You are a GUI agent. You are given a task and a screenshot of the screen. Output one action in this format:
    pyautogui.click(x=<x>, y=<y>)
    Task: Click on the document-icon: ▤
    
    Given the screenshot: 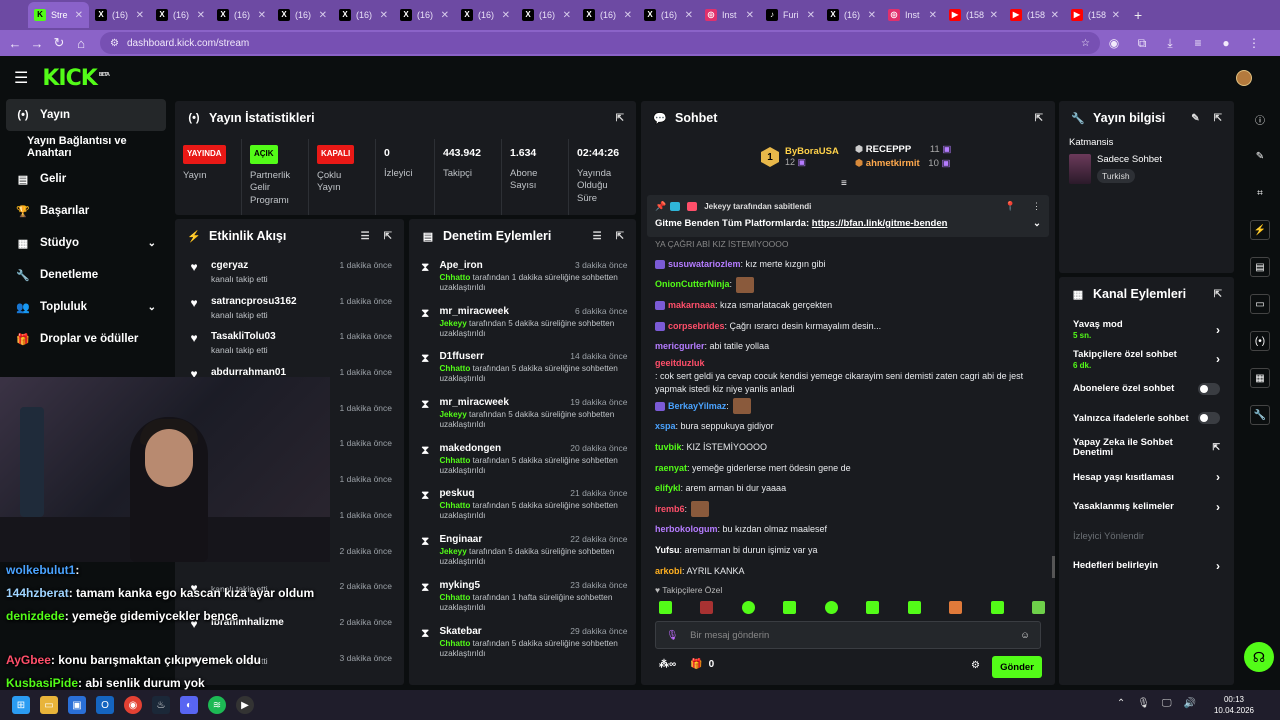 What is the action you would take?
    pyautogui.click(x=1260, y=267)
    